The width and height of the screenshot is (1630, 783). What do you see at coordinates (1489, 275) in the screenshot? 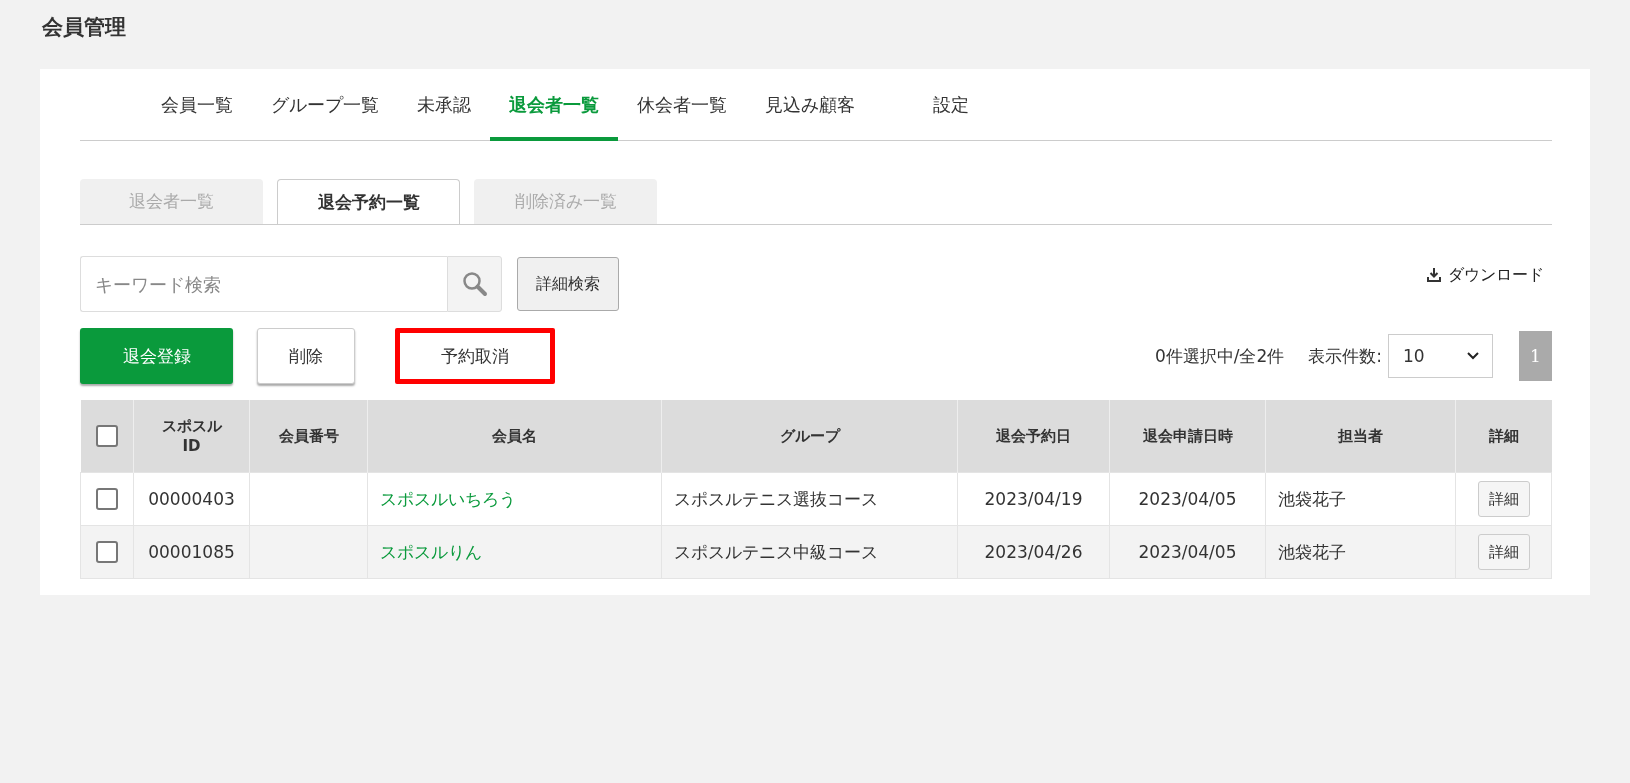
I see `download-link: ダウンロード` at bounding box center [1489, 275].